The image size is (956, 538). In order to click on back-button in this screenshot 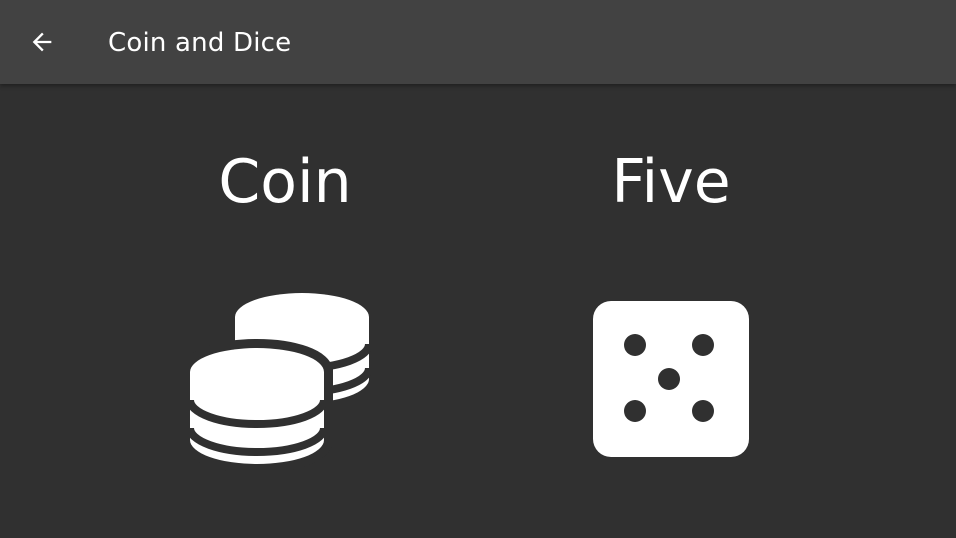, I will do `click(42, 42)`.